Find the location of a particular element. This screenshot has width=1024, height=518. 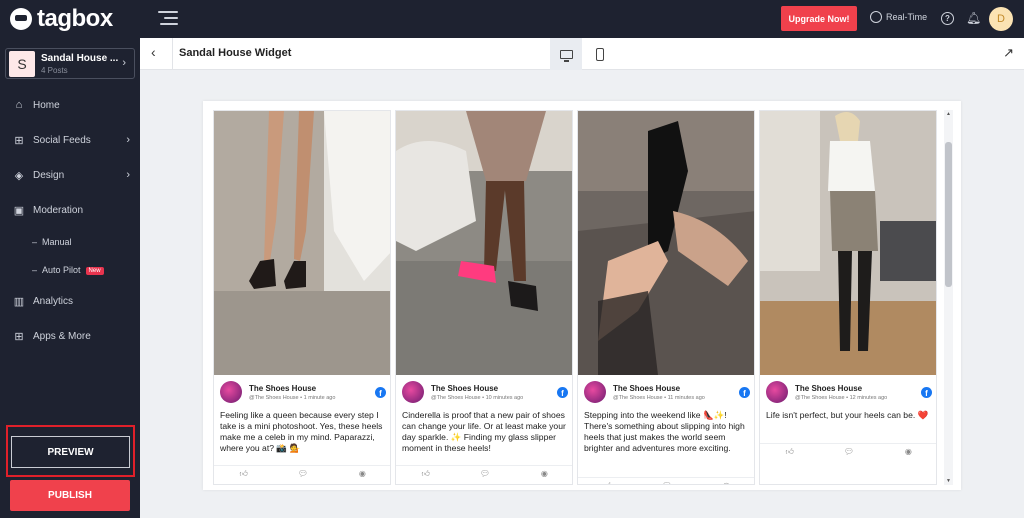

scroll-down-icon: ▼ is located at coordinates (948, 481).